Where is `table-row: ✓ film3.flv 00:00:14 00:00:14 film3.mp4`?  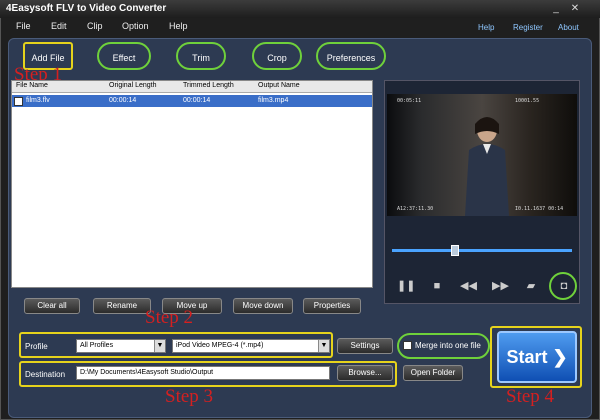 table-row: ✓ film3.flv 00:00:14 00:00:14 film3.mp4 is located at coordinates (192, 101).